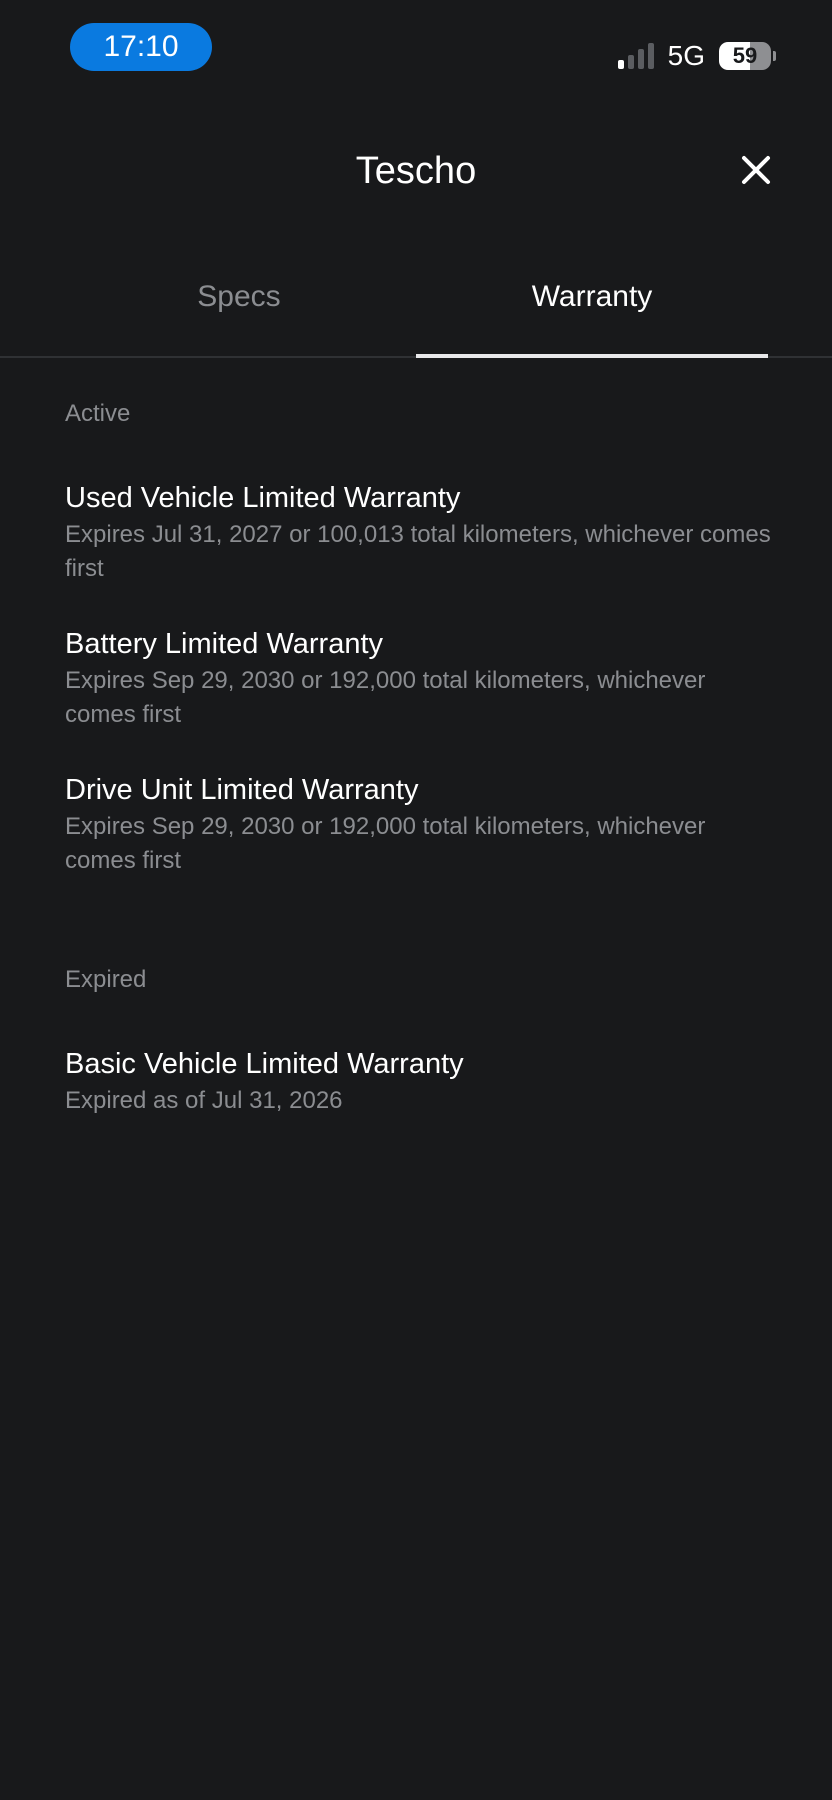  What do you see at coordinates (242, 790) in the screenshot?
I see `warranty-title: Drive Unit Limited Warranty` at bounding box center [242, 790].